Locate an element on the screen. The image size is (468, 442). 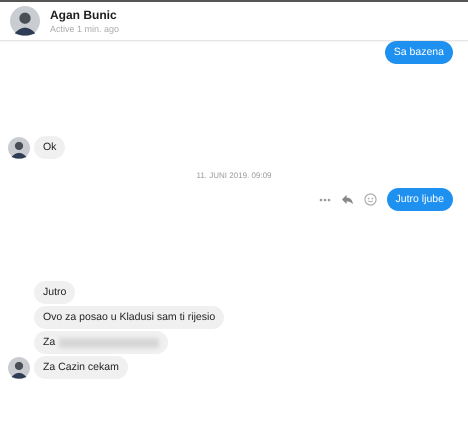
message-bubble: Ovo za posao u Kladusi sam ti rijesio is located at coordinates (129, 317).